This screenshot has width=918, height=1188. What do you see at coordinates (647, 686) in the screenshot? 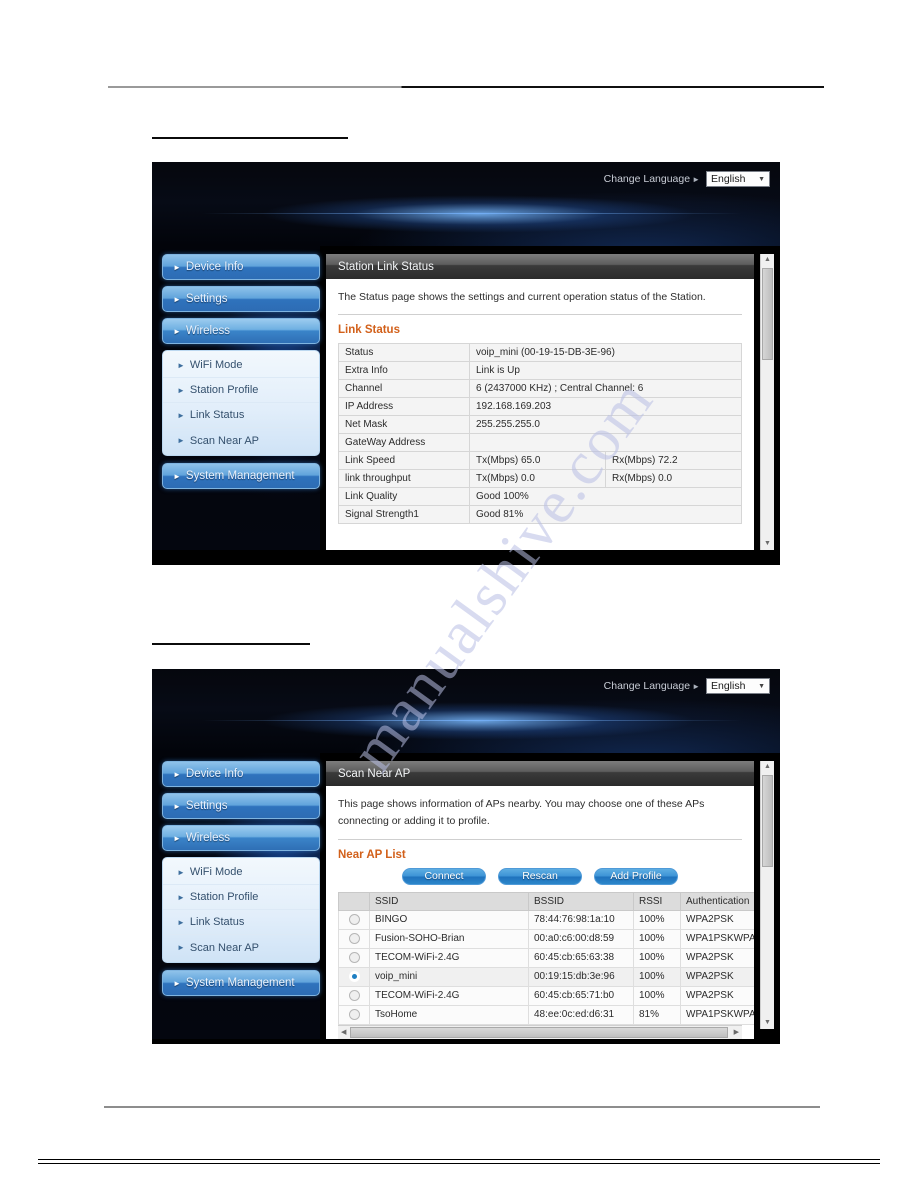
I see `change-language-label: Change Language` at bounding box center [647, 686].